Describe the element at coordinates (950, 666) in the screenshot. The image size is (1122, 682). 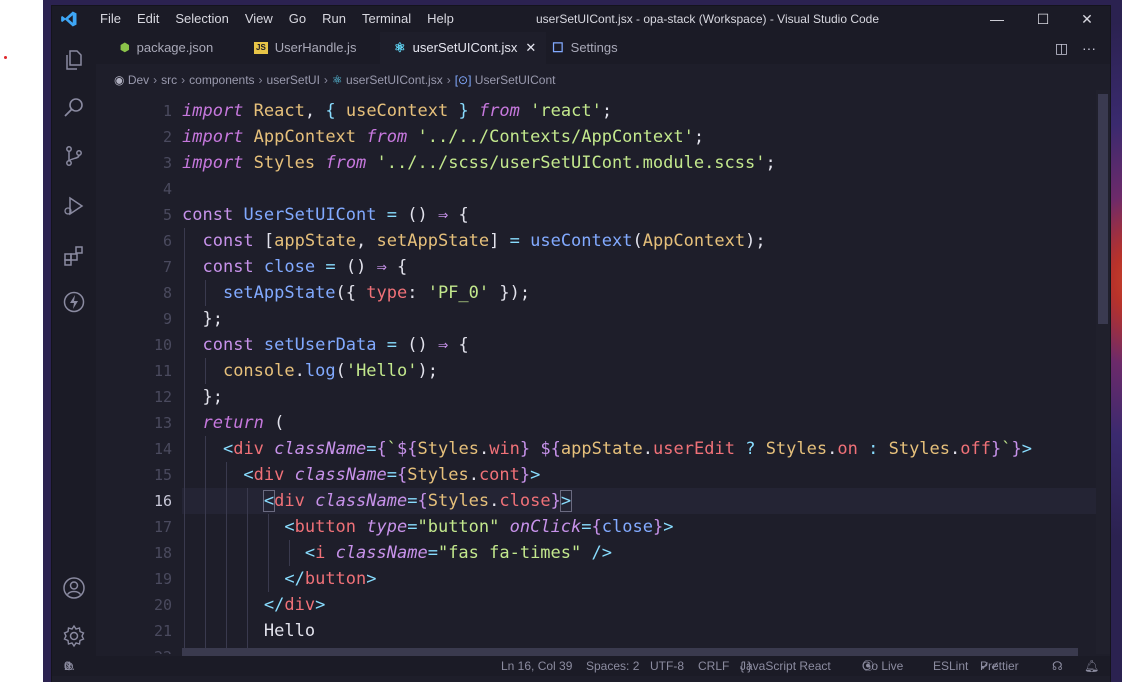
I see `eslint-status: ESLint` at that location.